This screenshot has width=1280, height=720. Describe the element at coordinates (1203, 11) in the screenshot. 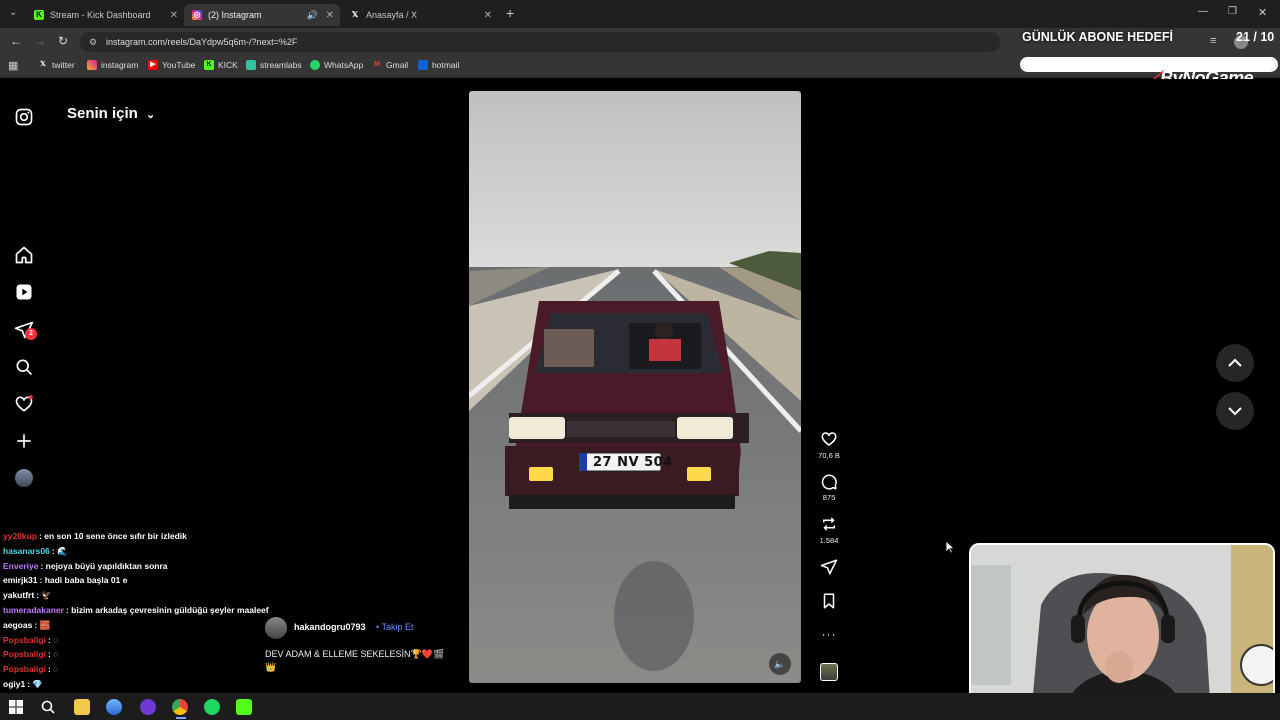

I see `minimize-icon: —` at that location.